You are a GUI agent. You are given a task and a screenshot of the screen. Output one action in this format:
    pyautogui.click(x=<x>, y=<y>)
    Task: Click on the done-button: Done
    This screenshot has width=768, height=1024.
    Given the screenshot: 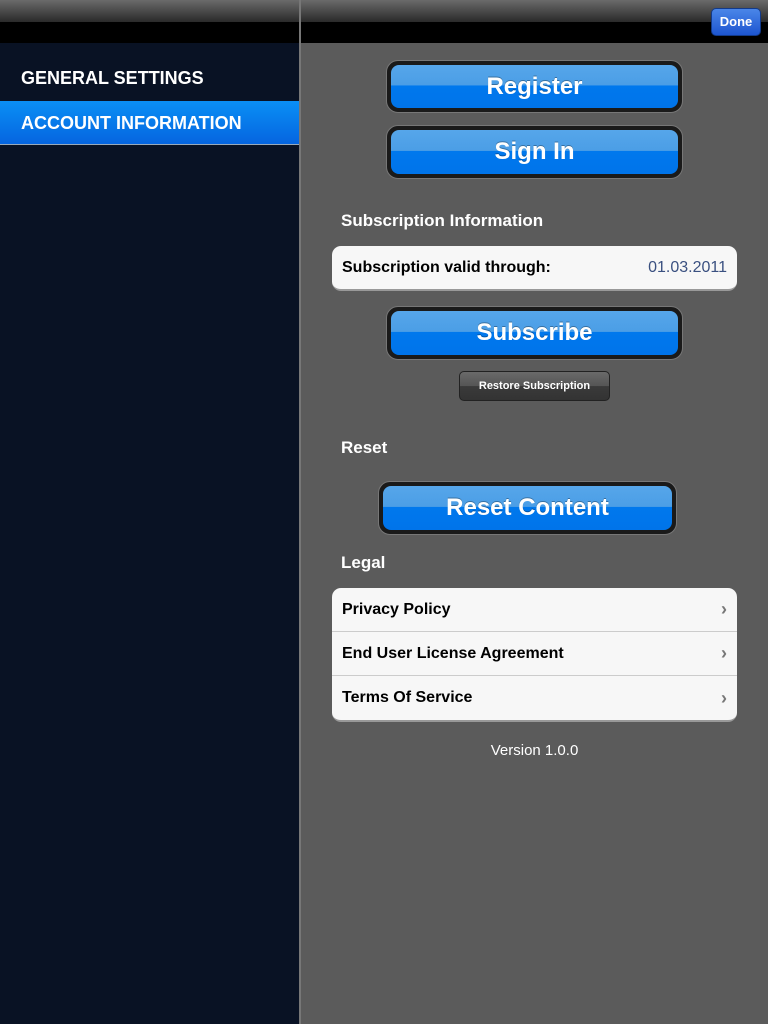 What is the action you would take?
    pyautogui.click(x=736, y=22)
    